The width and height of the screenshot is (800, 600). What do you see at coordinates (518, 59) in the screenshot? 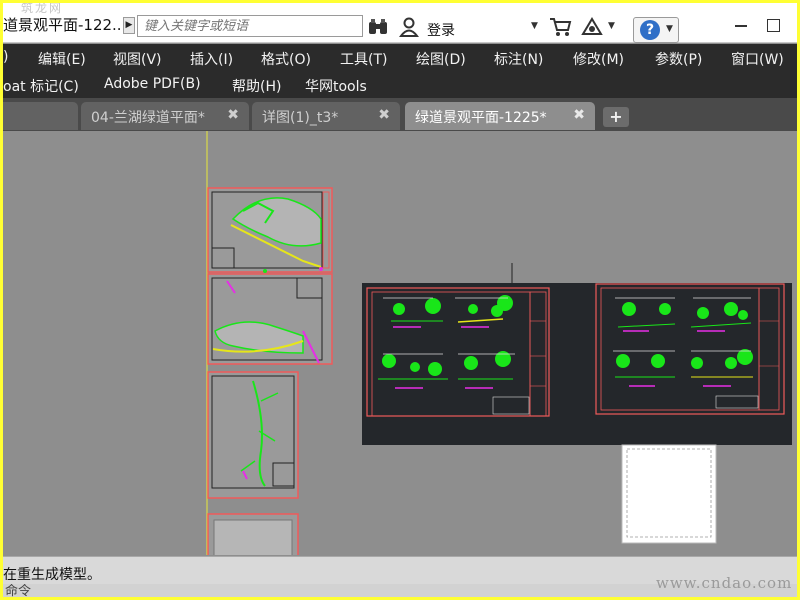
I see `menu-item-dimension: 标注(N)` at bounding box center [518, 59].